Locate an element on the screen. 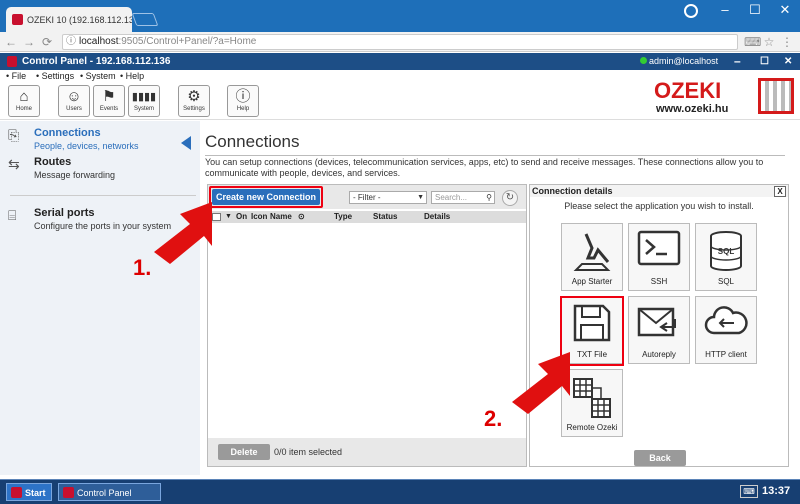 This screenshot has width=800, height=504. step2-label: 2. is located at coordinates (493, 418).